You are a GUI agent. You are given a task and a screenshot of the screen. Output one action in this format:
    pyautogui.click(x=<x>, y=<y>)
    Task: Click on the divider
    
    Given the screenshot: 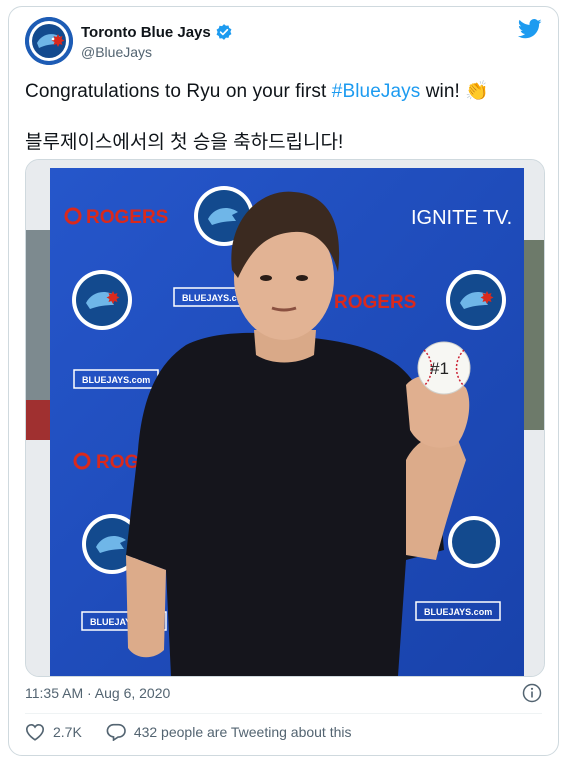 What is the action you would take?
    pyautogui.click(x=283, y=713)
    